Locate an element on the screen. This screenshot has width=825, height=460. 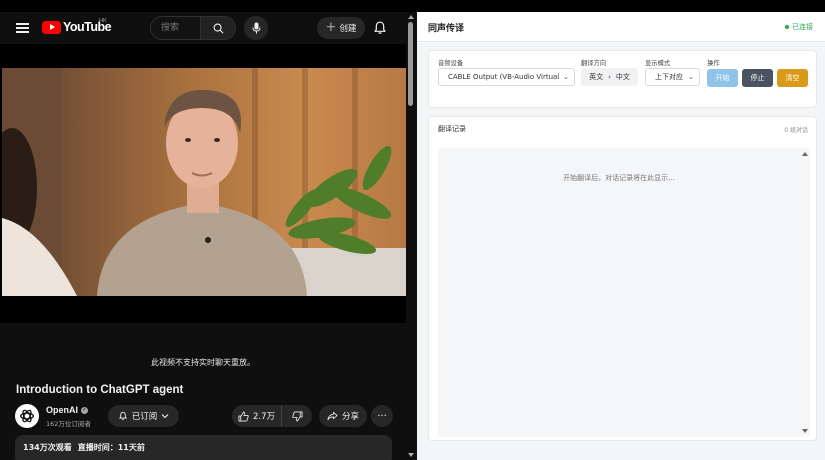
share-button: 分享 is located at coordinates (343, 416).